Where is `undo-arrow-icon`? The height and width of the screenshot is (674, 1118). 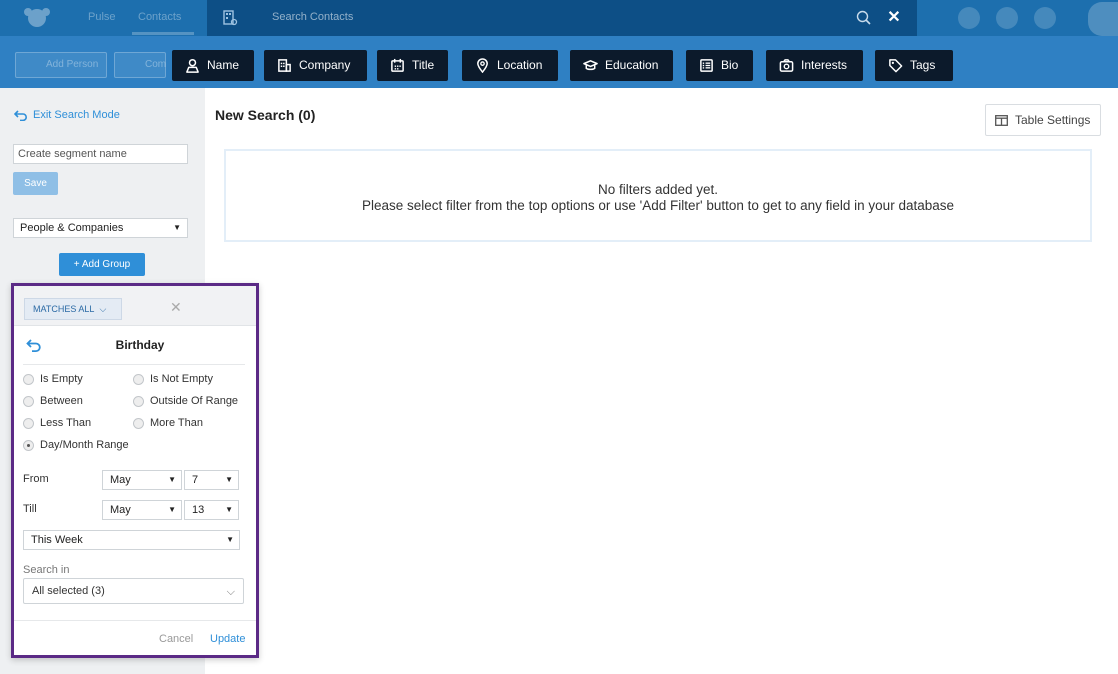 undo-arrow-icon is located at coordinates (20, 115).